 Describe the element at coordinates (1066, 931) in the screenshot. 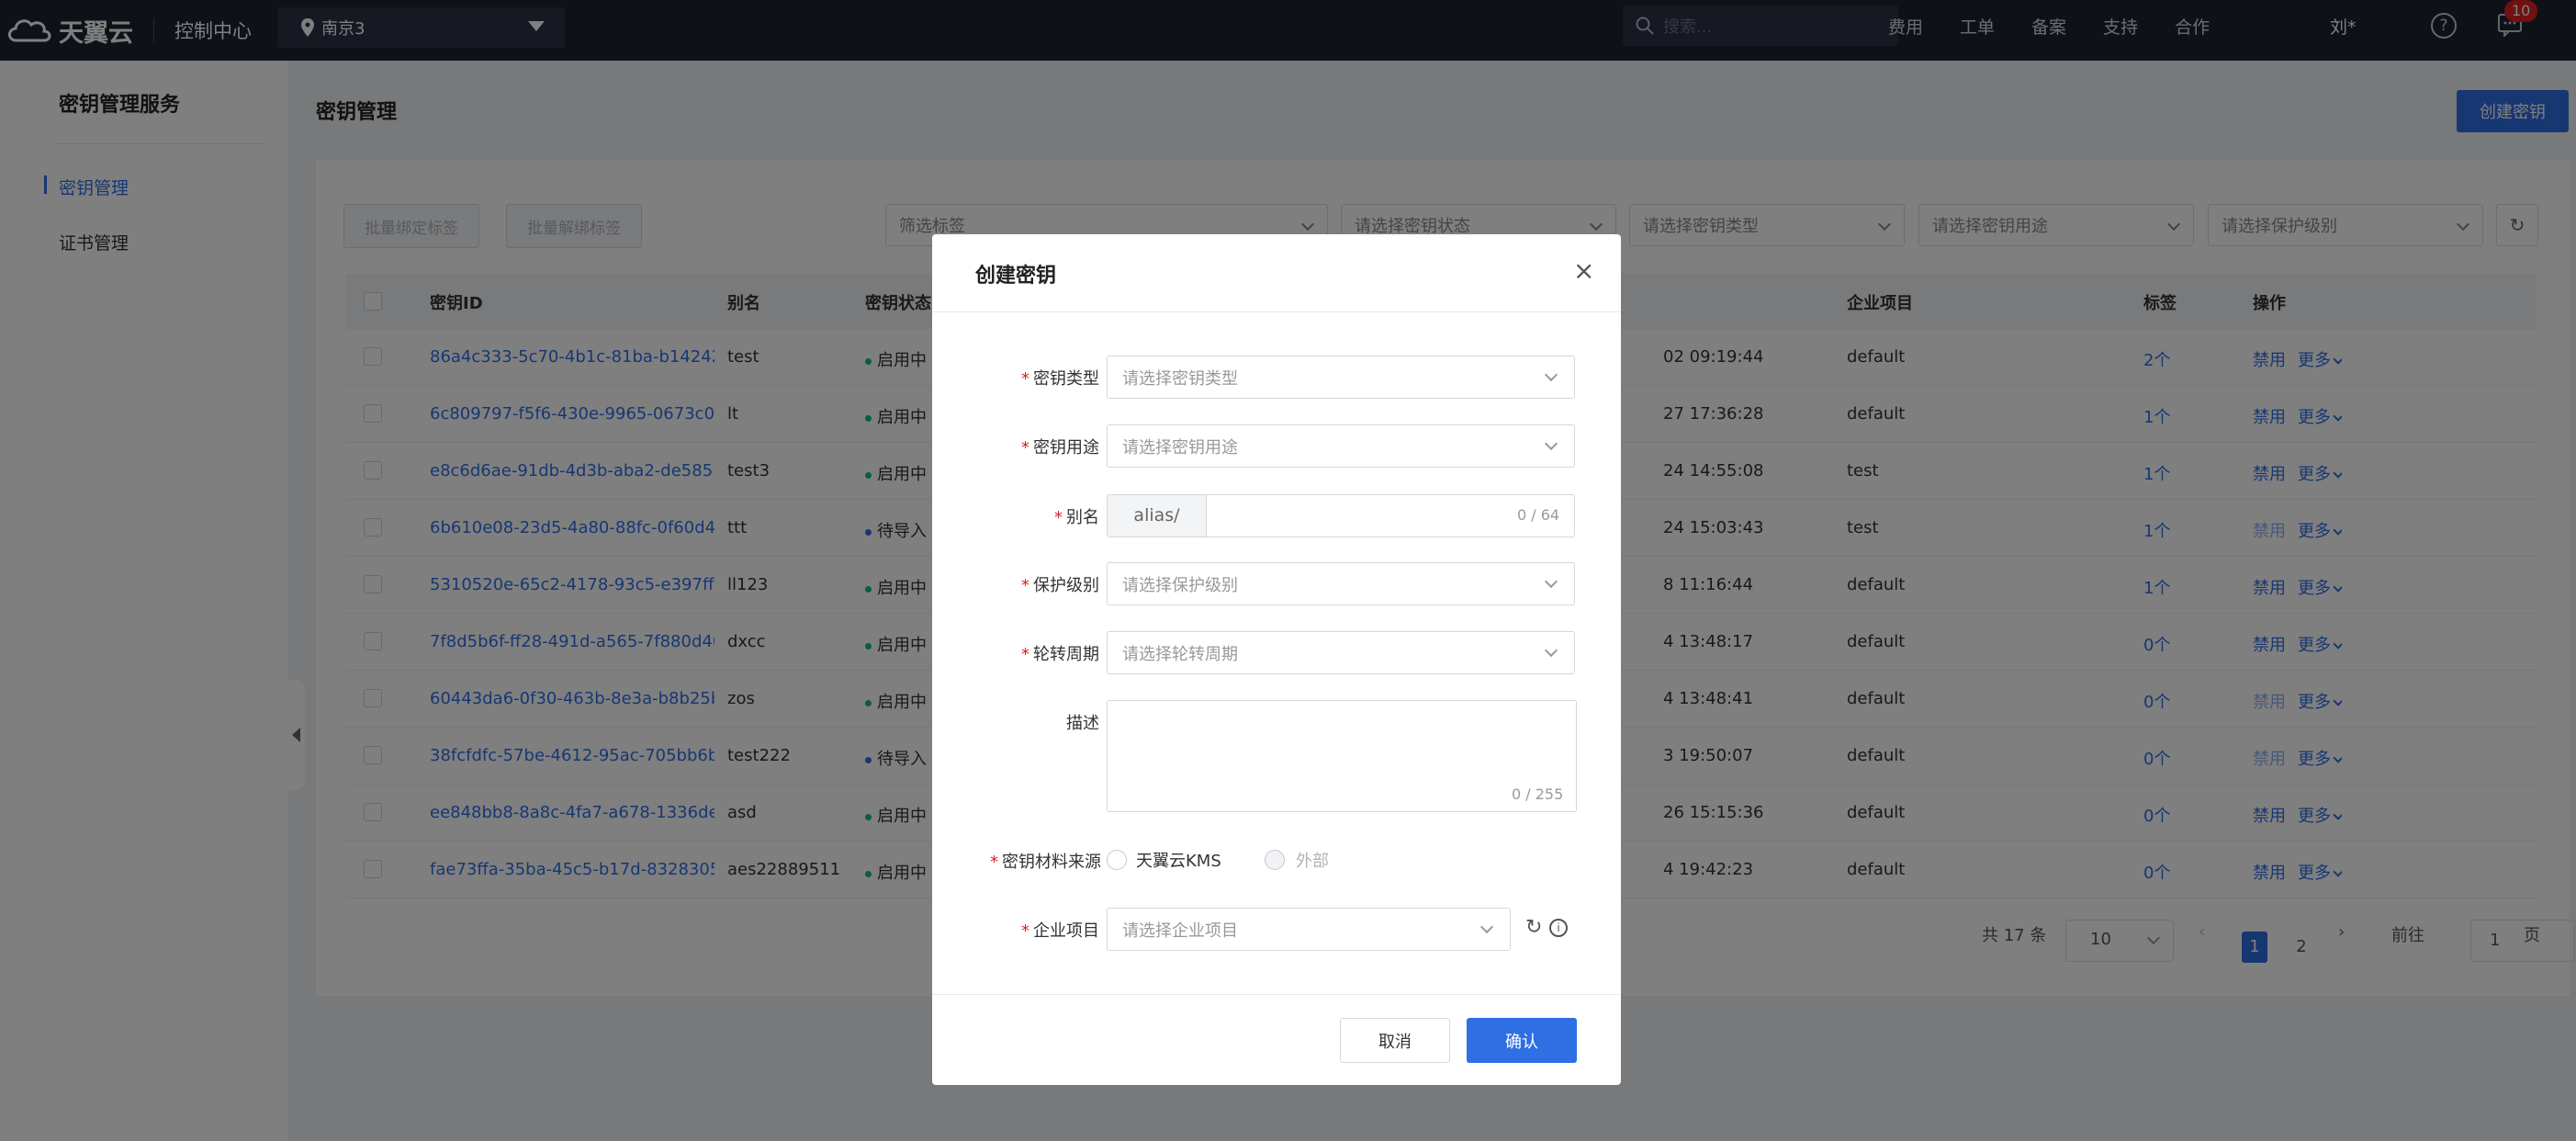

I see `enterprise-project-label-text: 企业项目` at that location.